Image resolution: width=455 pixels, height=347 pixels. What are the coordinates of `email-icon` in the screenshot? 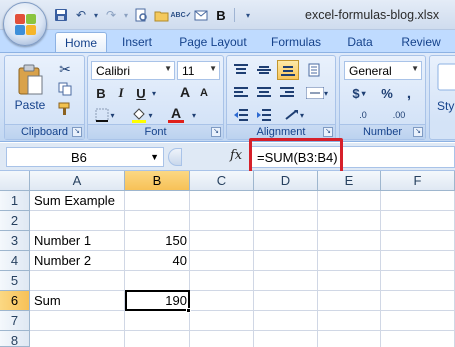 It's located at (201, 15).